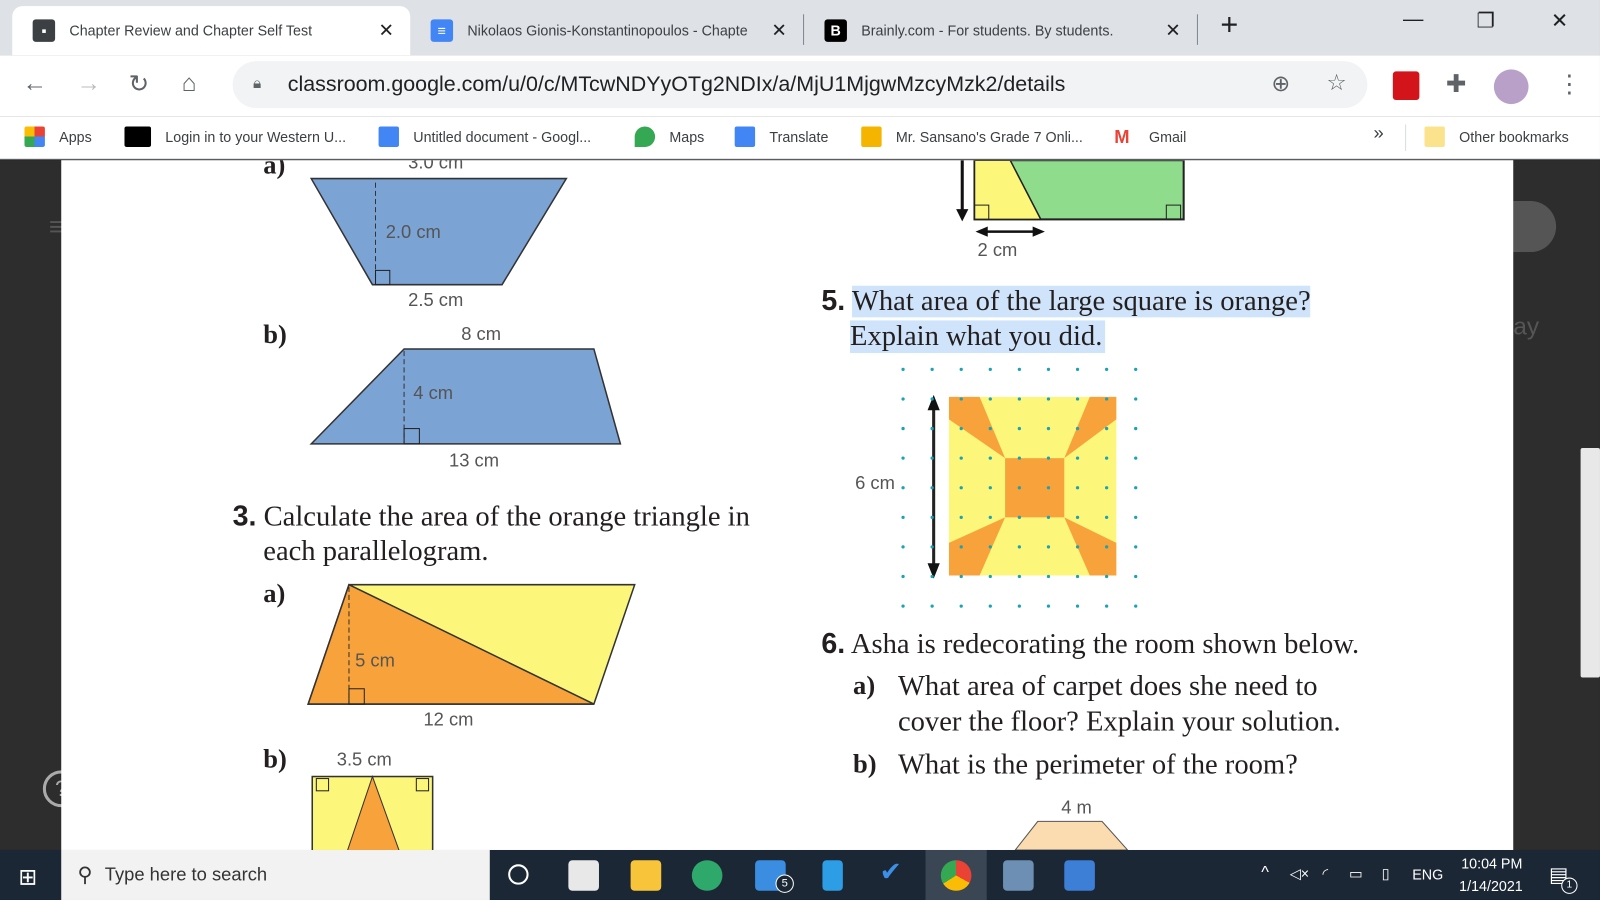 This screenshot has height=900, width=1600. Describe the element at coordinates (442, 30) in the screenshot. I see `docs-icon: ≡` at that location.